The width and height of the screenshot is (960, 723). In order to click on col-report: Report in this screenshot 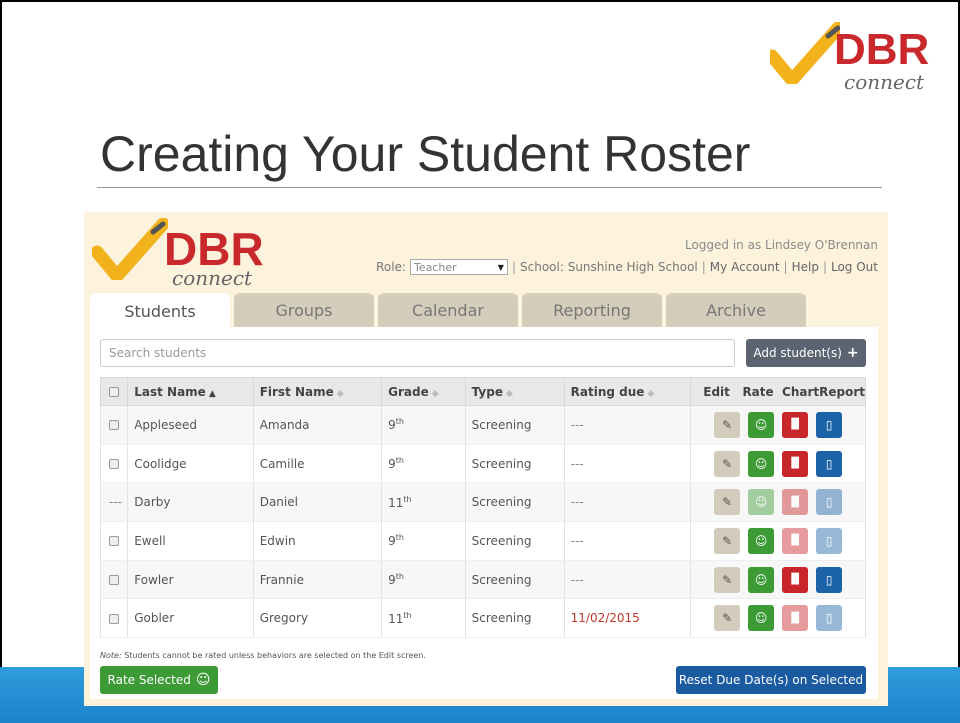, I will do `click(842, 391)`.